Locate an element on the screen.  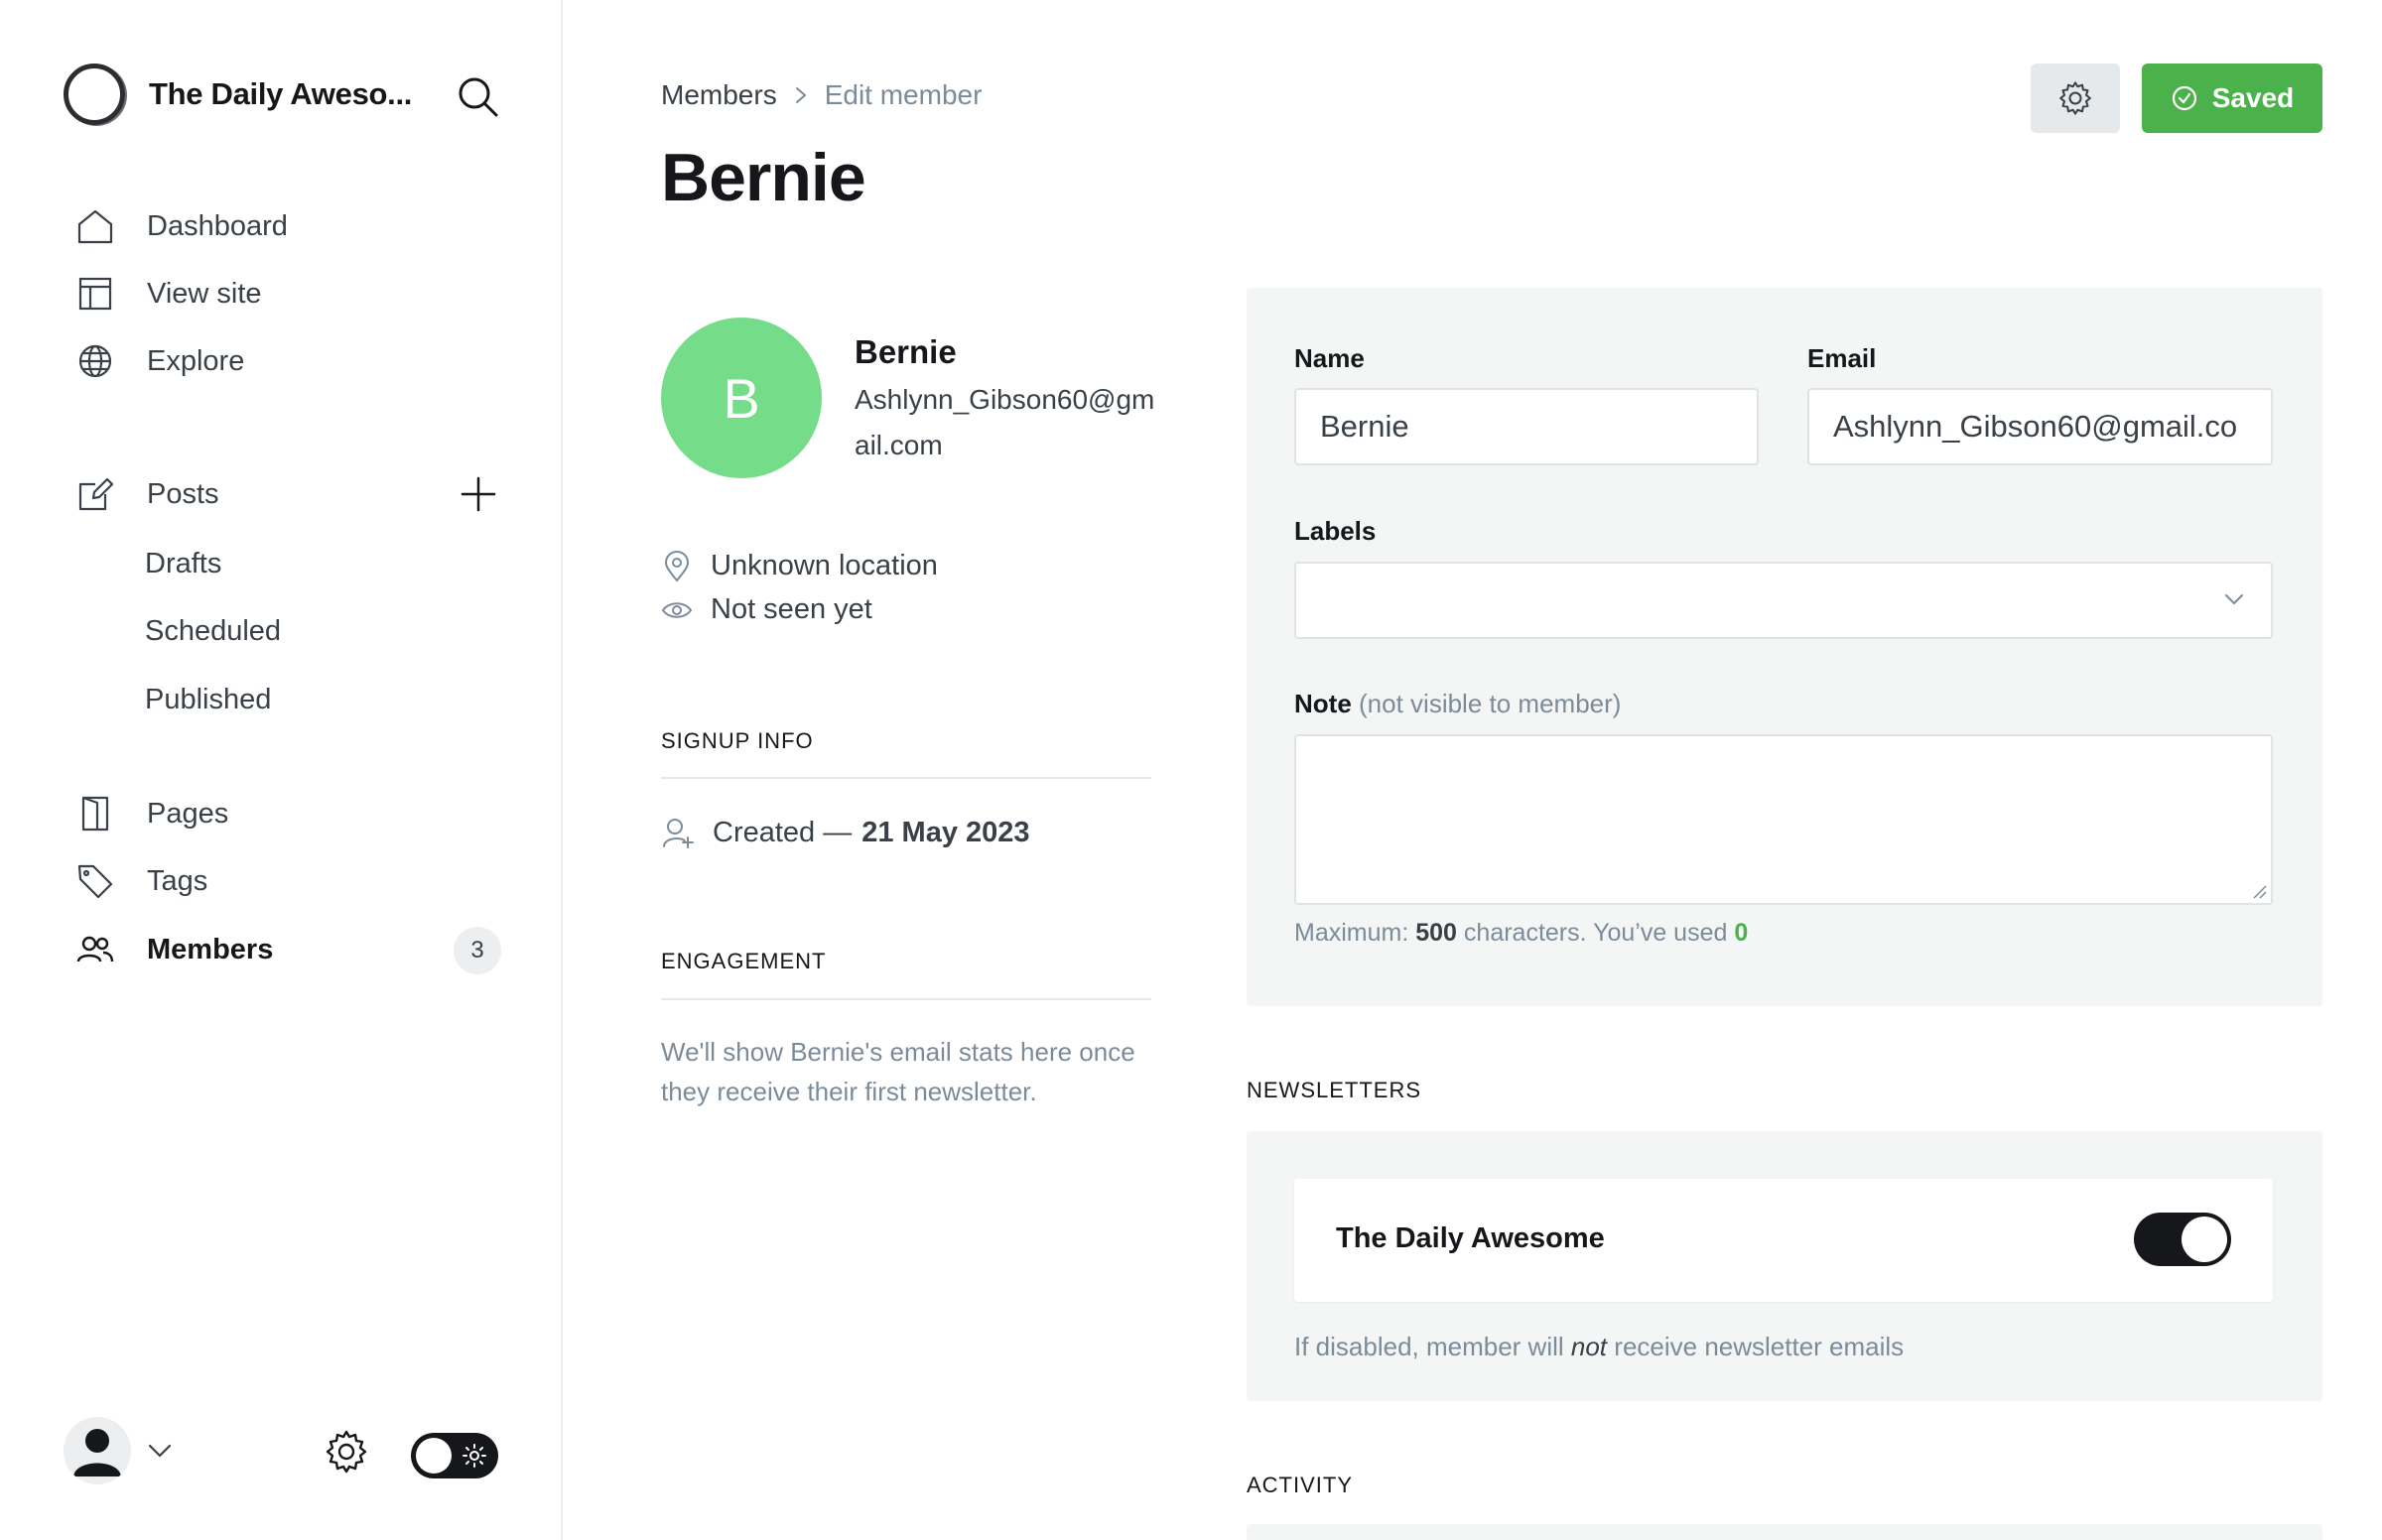
note-hint: (not visible to member) is located at coordinates (1491, 703).